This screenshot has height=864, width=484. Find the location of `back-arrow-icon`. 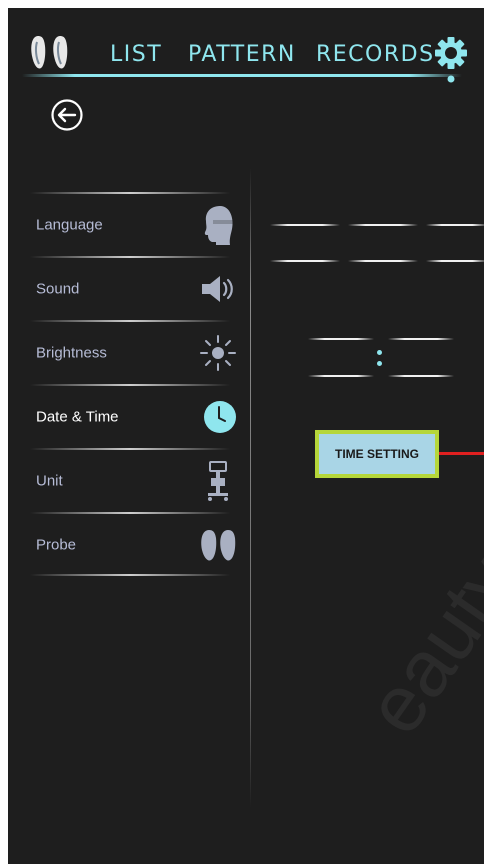

back-arrow-icon is located at coordinates (67, 115).